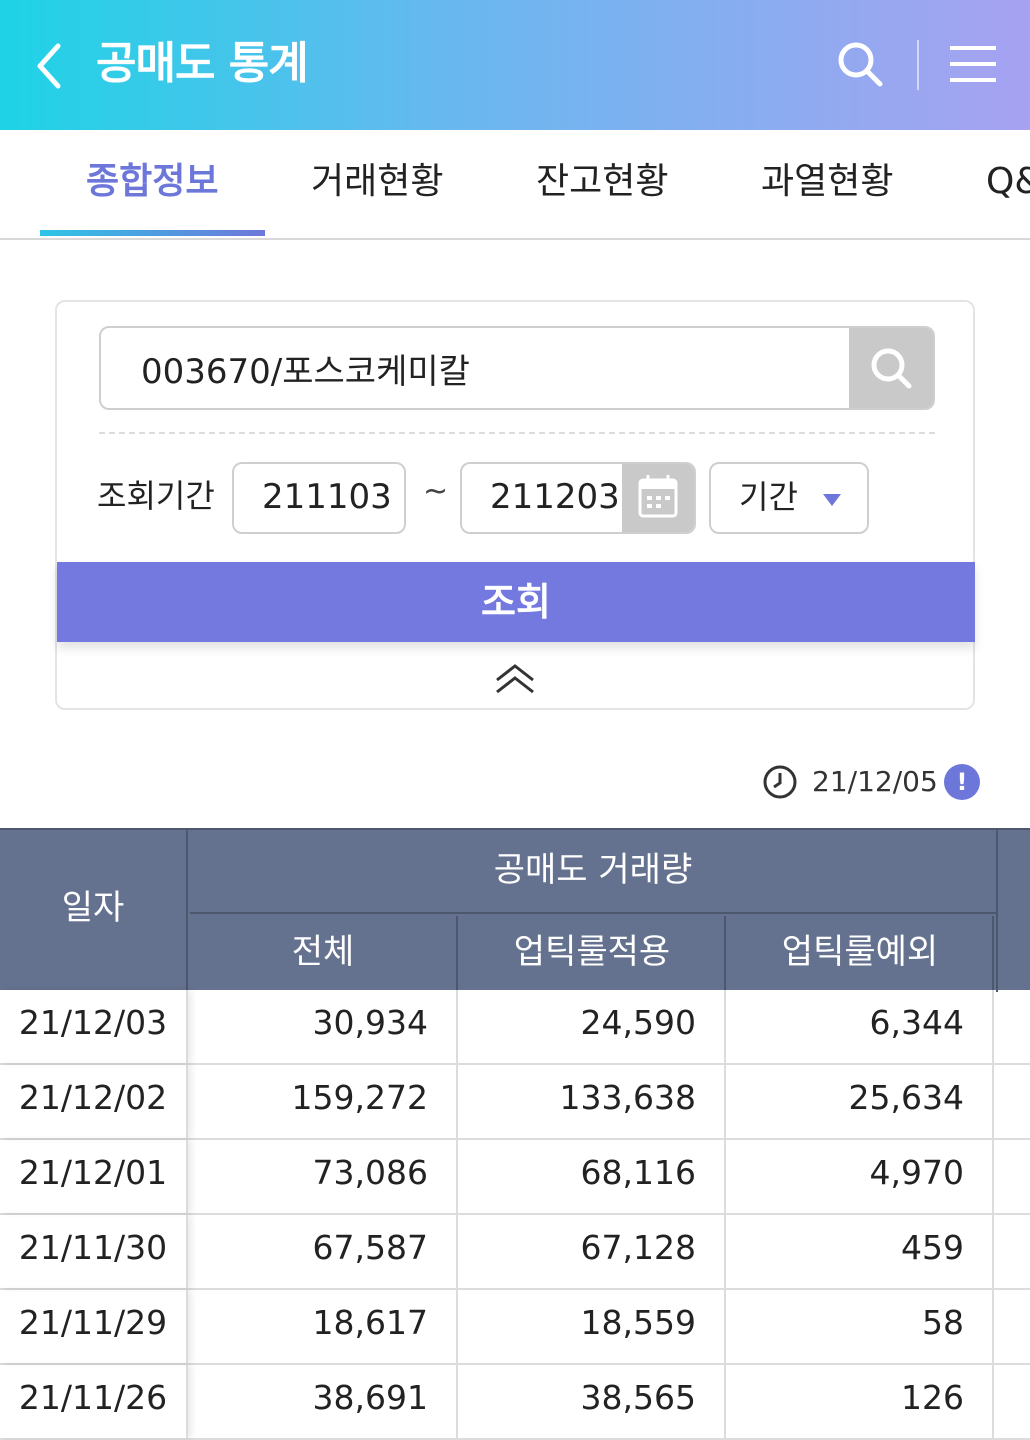 The width and height of the screenshot is (1030, 1440). I want to click on cell-uptick: 133,638, so click(593, 1101).